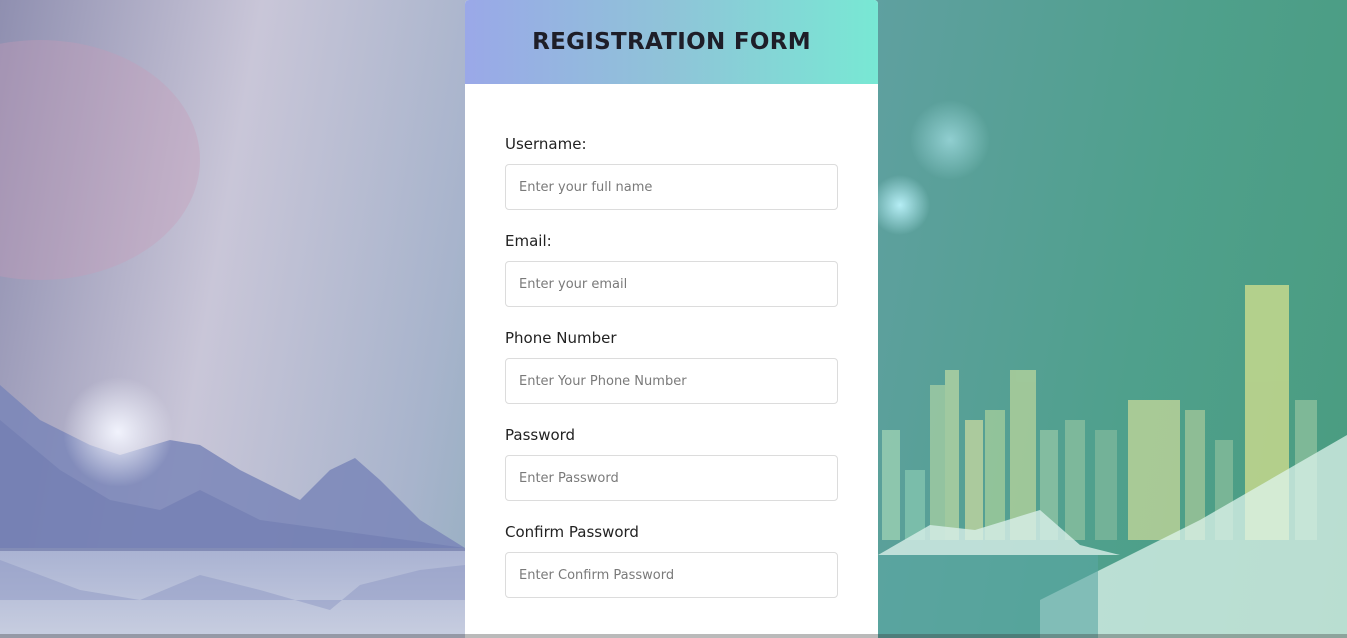 This screenshot has height=638, width=1347. I want to click on password-input, so click(671, 478).